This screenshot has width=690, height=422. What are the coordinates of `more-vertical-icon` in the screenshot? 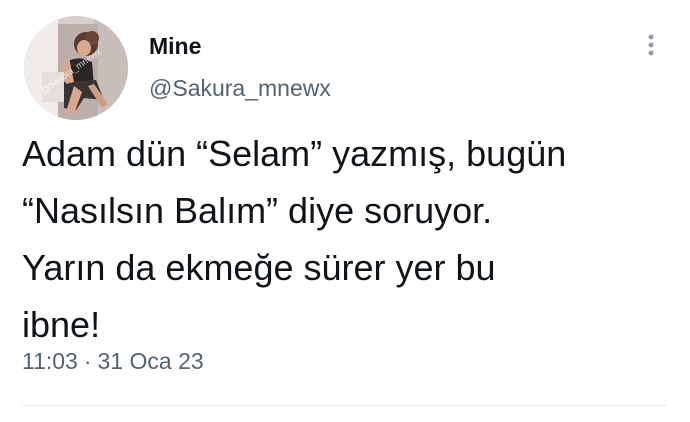 It's located at (651, 45).